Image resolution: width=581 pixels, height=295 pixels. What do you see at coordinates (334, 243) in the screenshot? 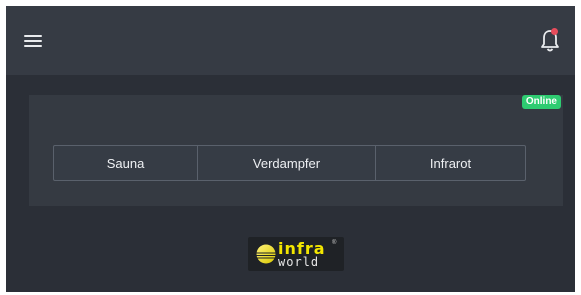
I see `logo-registered-mark: ®` at bounding box center [334, 243].